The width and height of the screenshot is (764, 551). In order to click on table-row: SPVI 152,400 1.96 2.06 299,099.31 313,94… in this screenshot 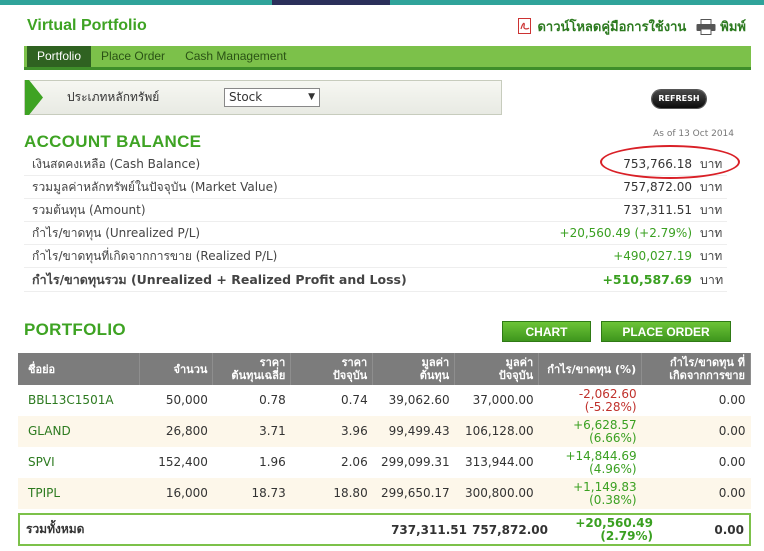, I will do `click(384, 462)`.